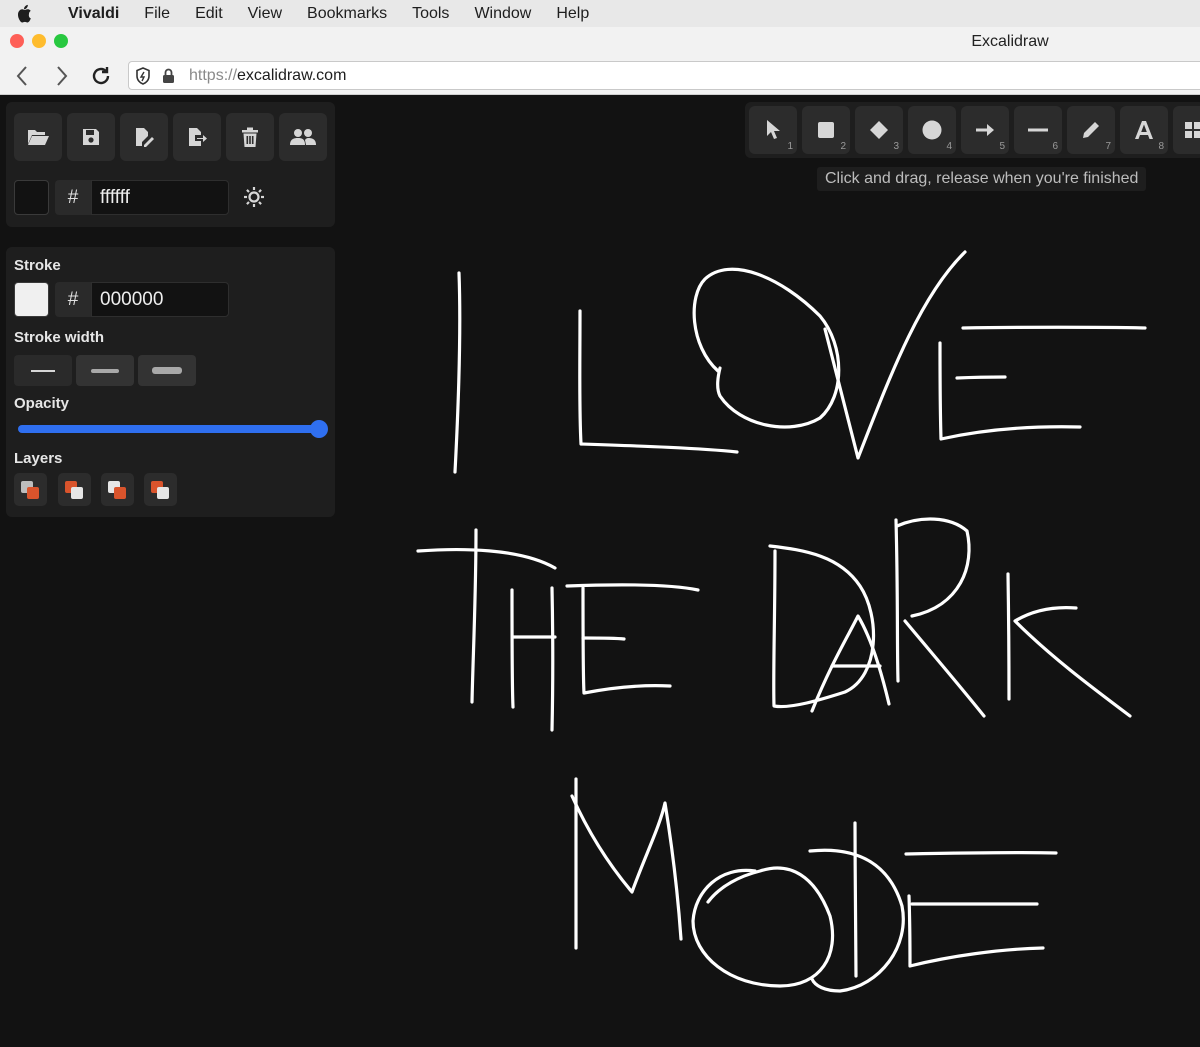  I want to click on stroke-width-extra-bold-button, so click(167, 370).